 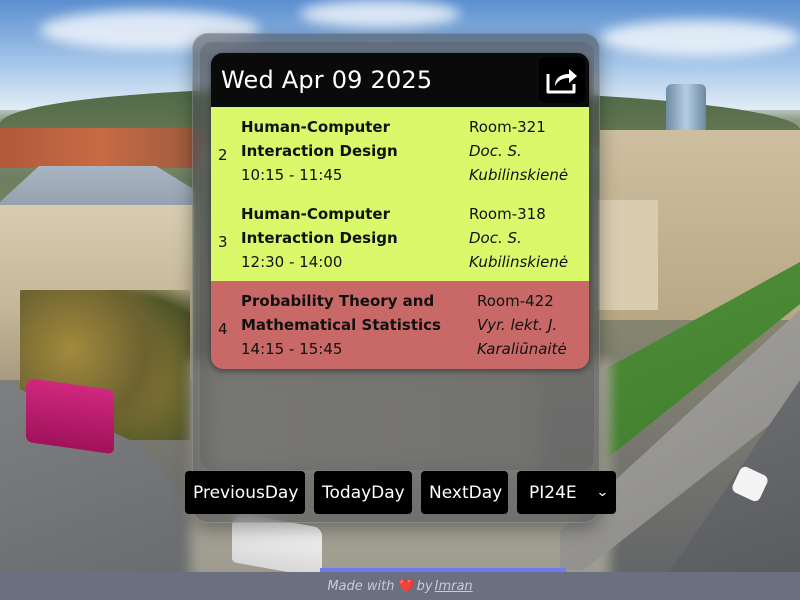 I want to click on lesson-number: 3, so click(x=223, y=241).